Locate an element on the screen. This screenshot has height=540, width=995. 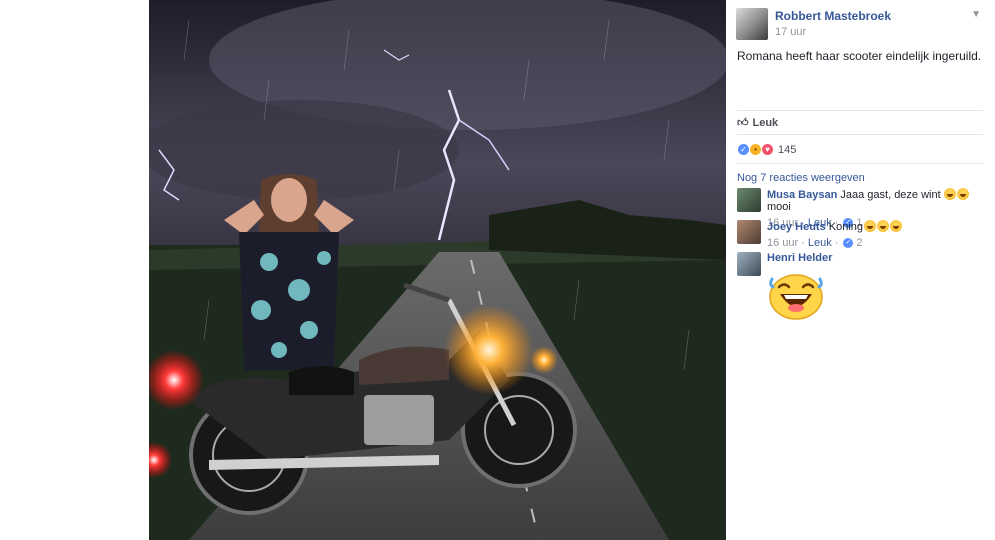
view-more-comments-link: Nog 7 reacties weergeven is located at coordinates (801, 178).